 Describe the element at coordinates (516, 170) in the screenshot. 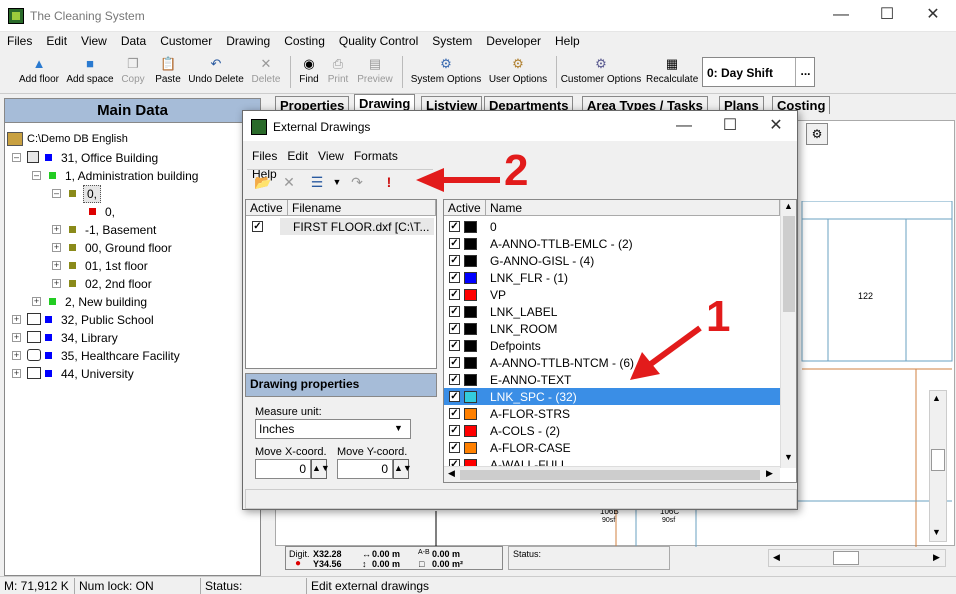

I see `annotation-number-2: 2` at that location.